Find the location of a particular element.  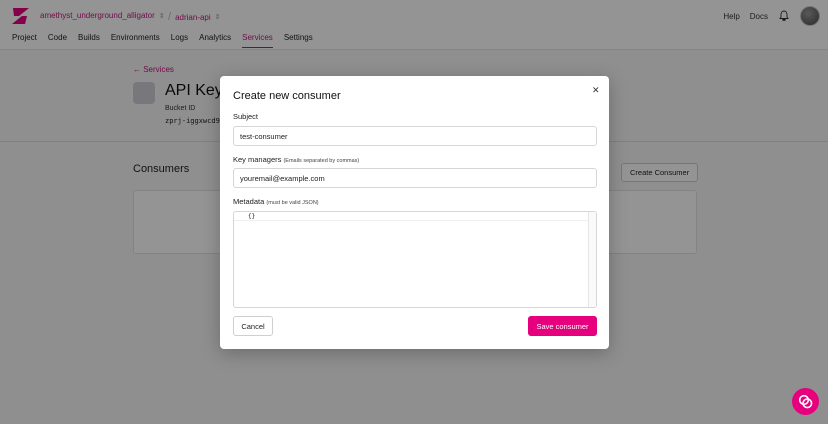

key-managers-input is located at coordinates (415, 178).